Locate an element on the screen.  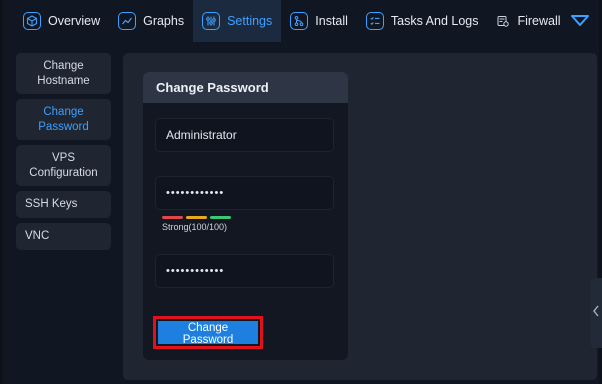
username-field is located at coordinates (244, 135).